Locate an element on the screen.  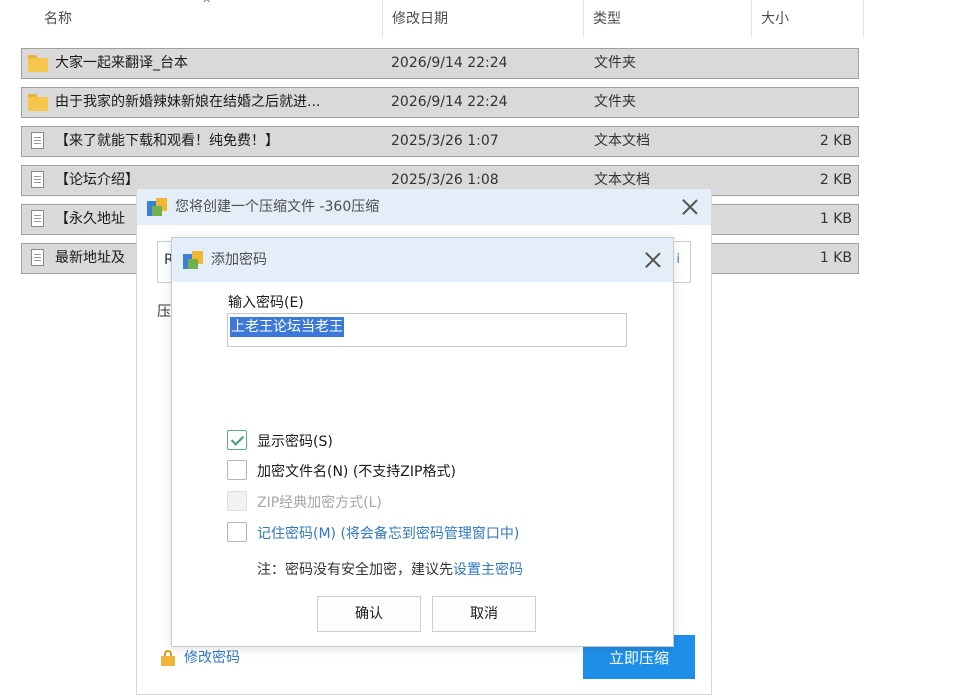
zip-classic-encryption-checkbox is located at coordinates (237, 501).